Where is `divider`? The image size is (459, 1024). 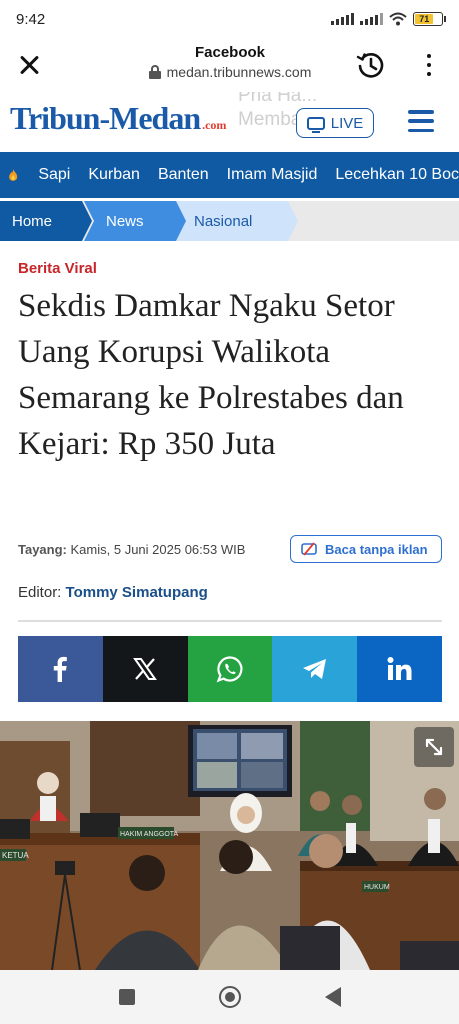 divider is located at coordinates (230, 621).